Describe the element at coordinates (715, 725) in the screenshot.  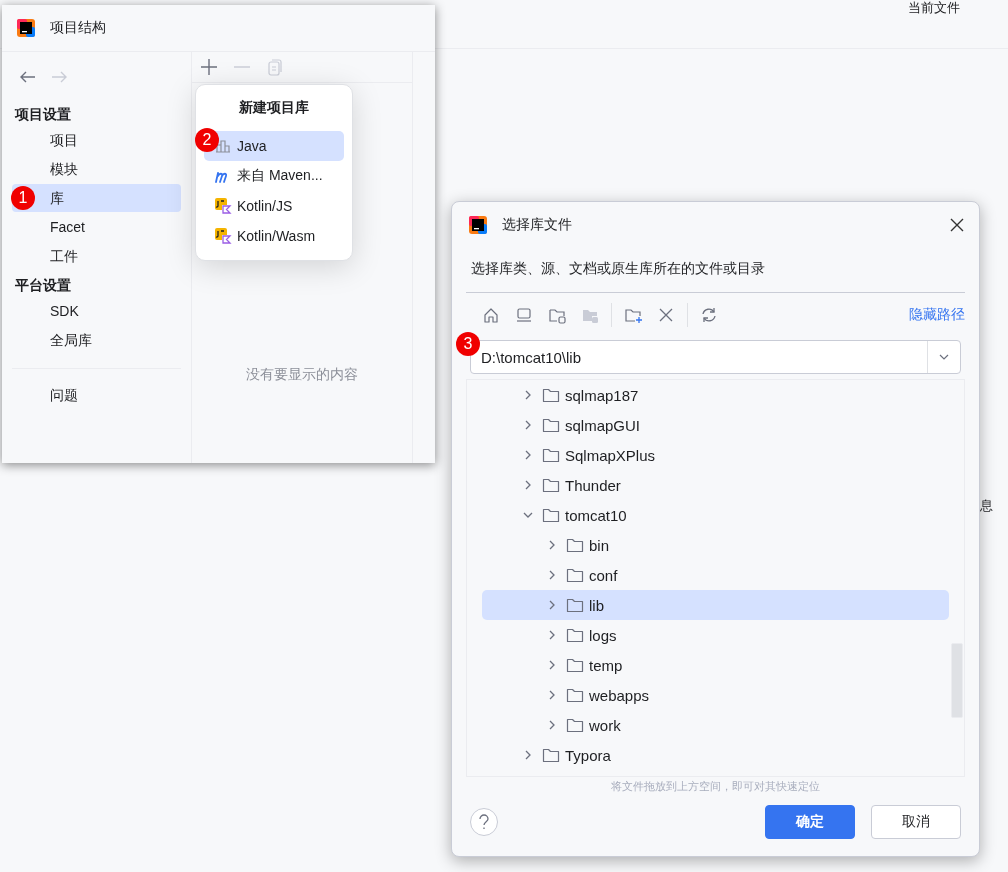
I see `tree-row: work` at that location.